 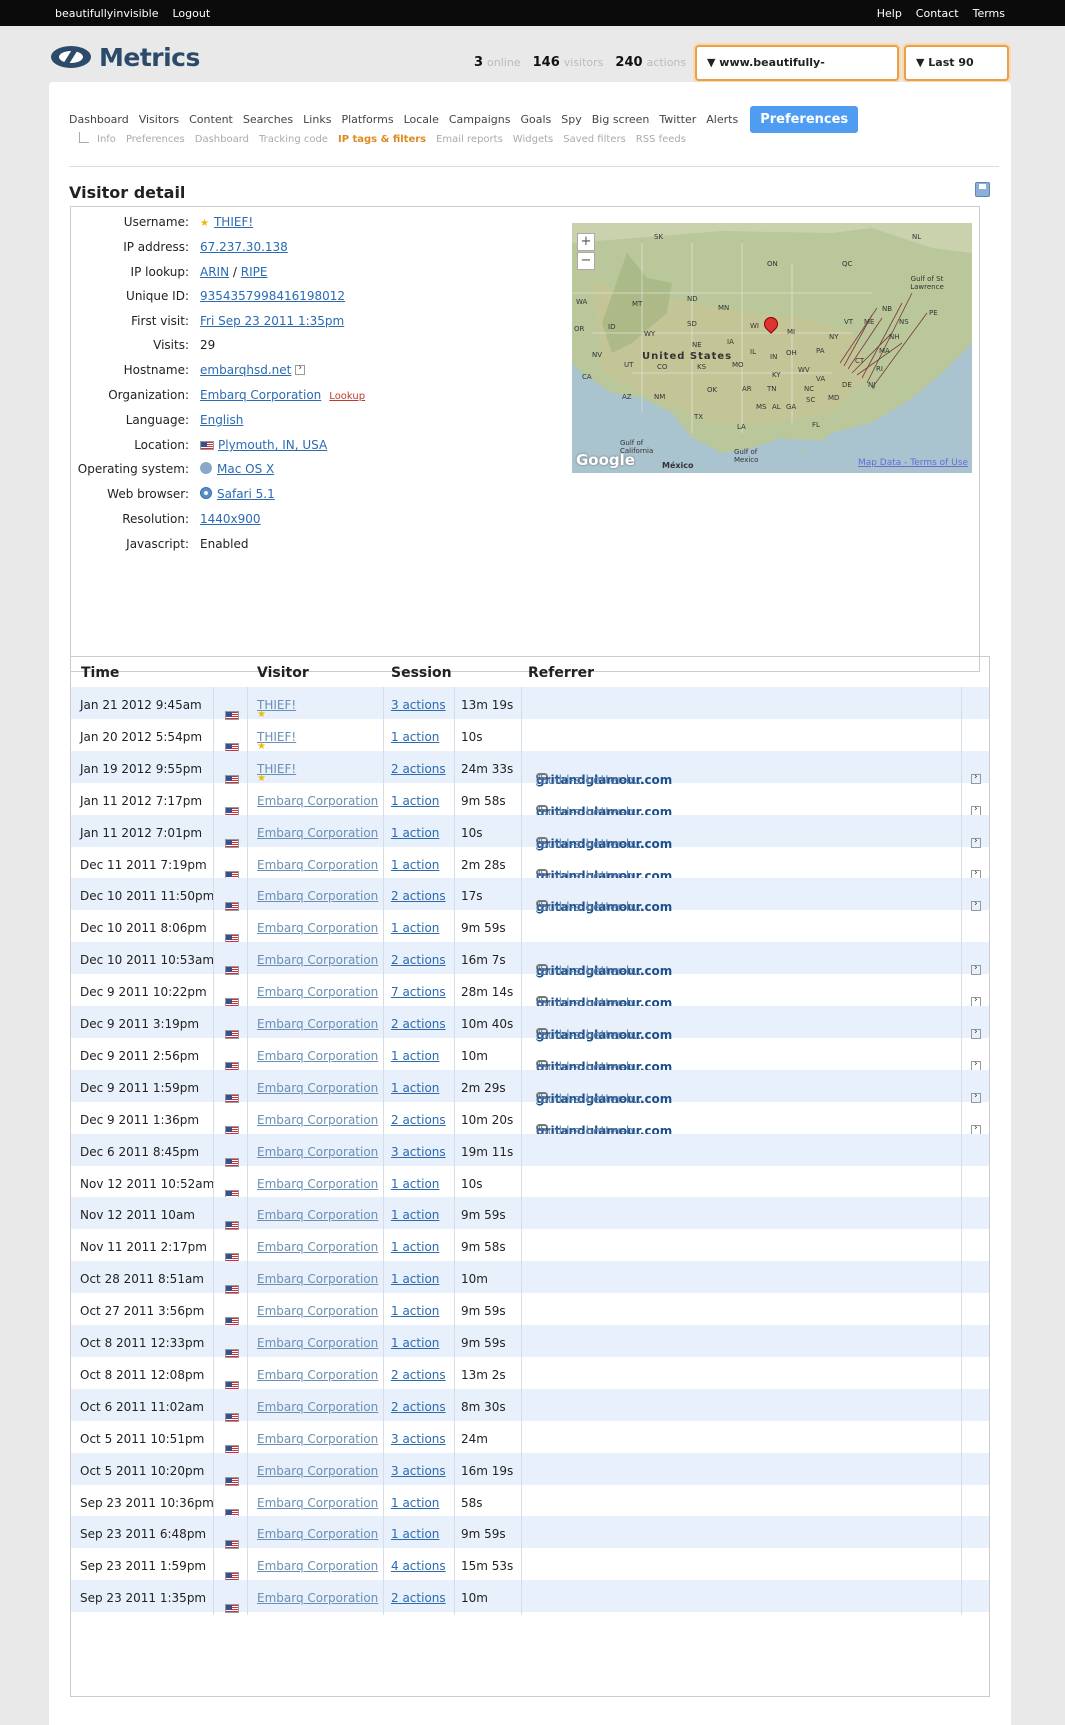 I want to click on os-link: Mac OS X, so click(x=245, y=469).